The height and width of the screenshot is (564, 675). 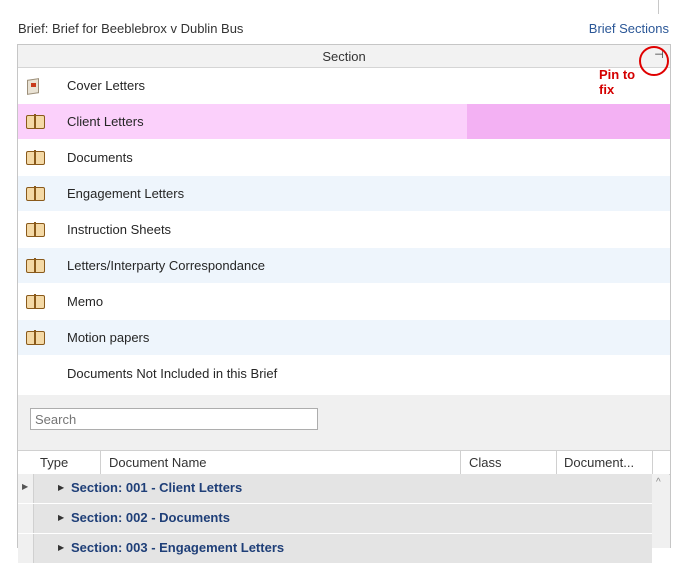 I want to click on section-row-letters-interparty: Letters/Interparty Correspondance, so click(x=344, y=266).